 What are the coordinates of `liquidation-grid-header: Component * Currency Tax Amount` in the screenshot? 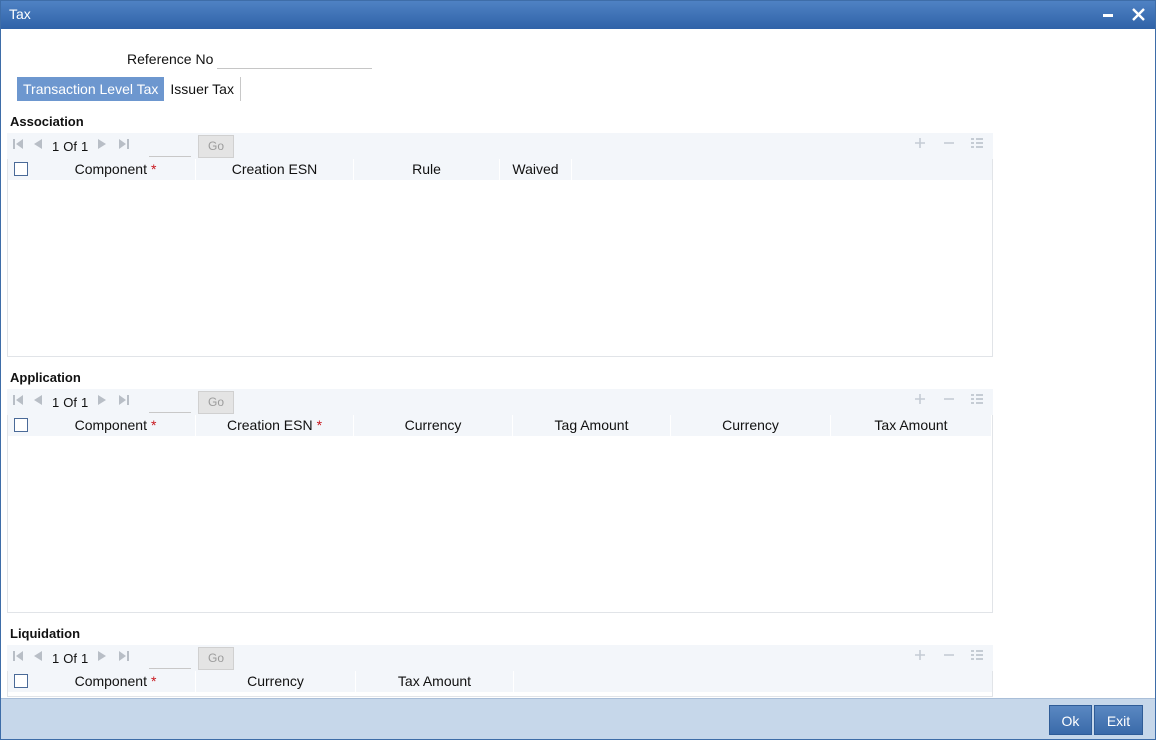 It's located at (500, 681).